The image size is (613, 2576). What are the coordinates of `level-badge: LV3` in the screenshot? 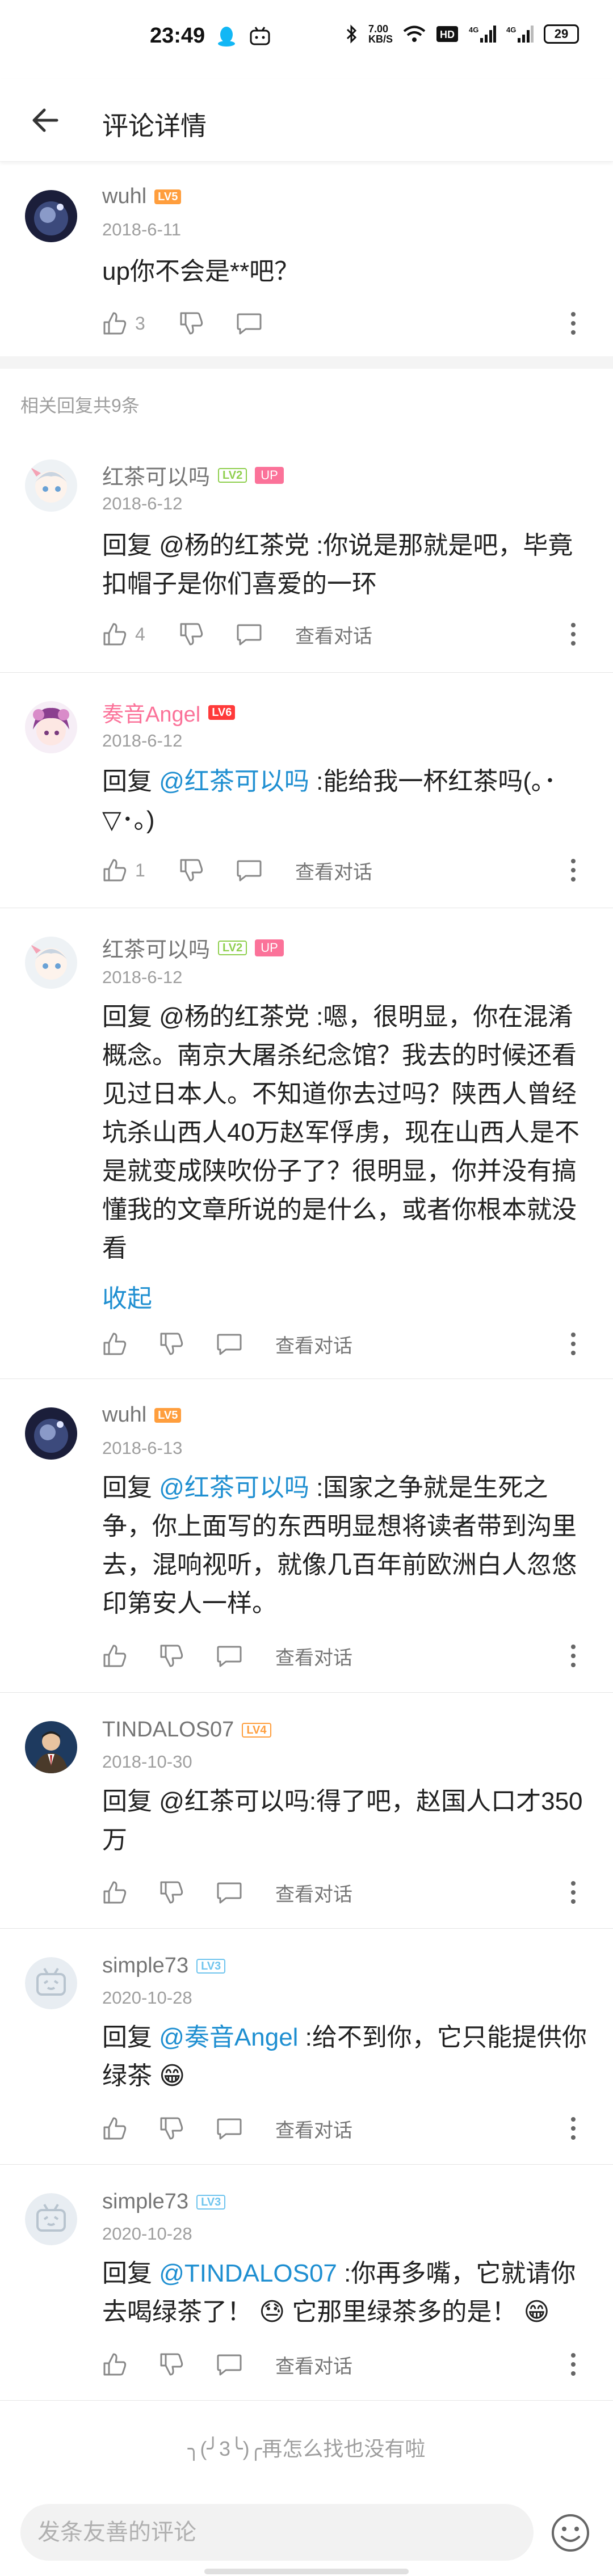 It's located at (211, 1966).